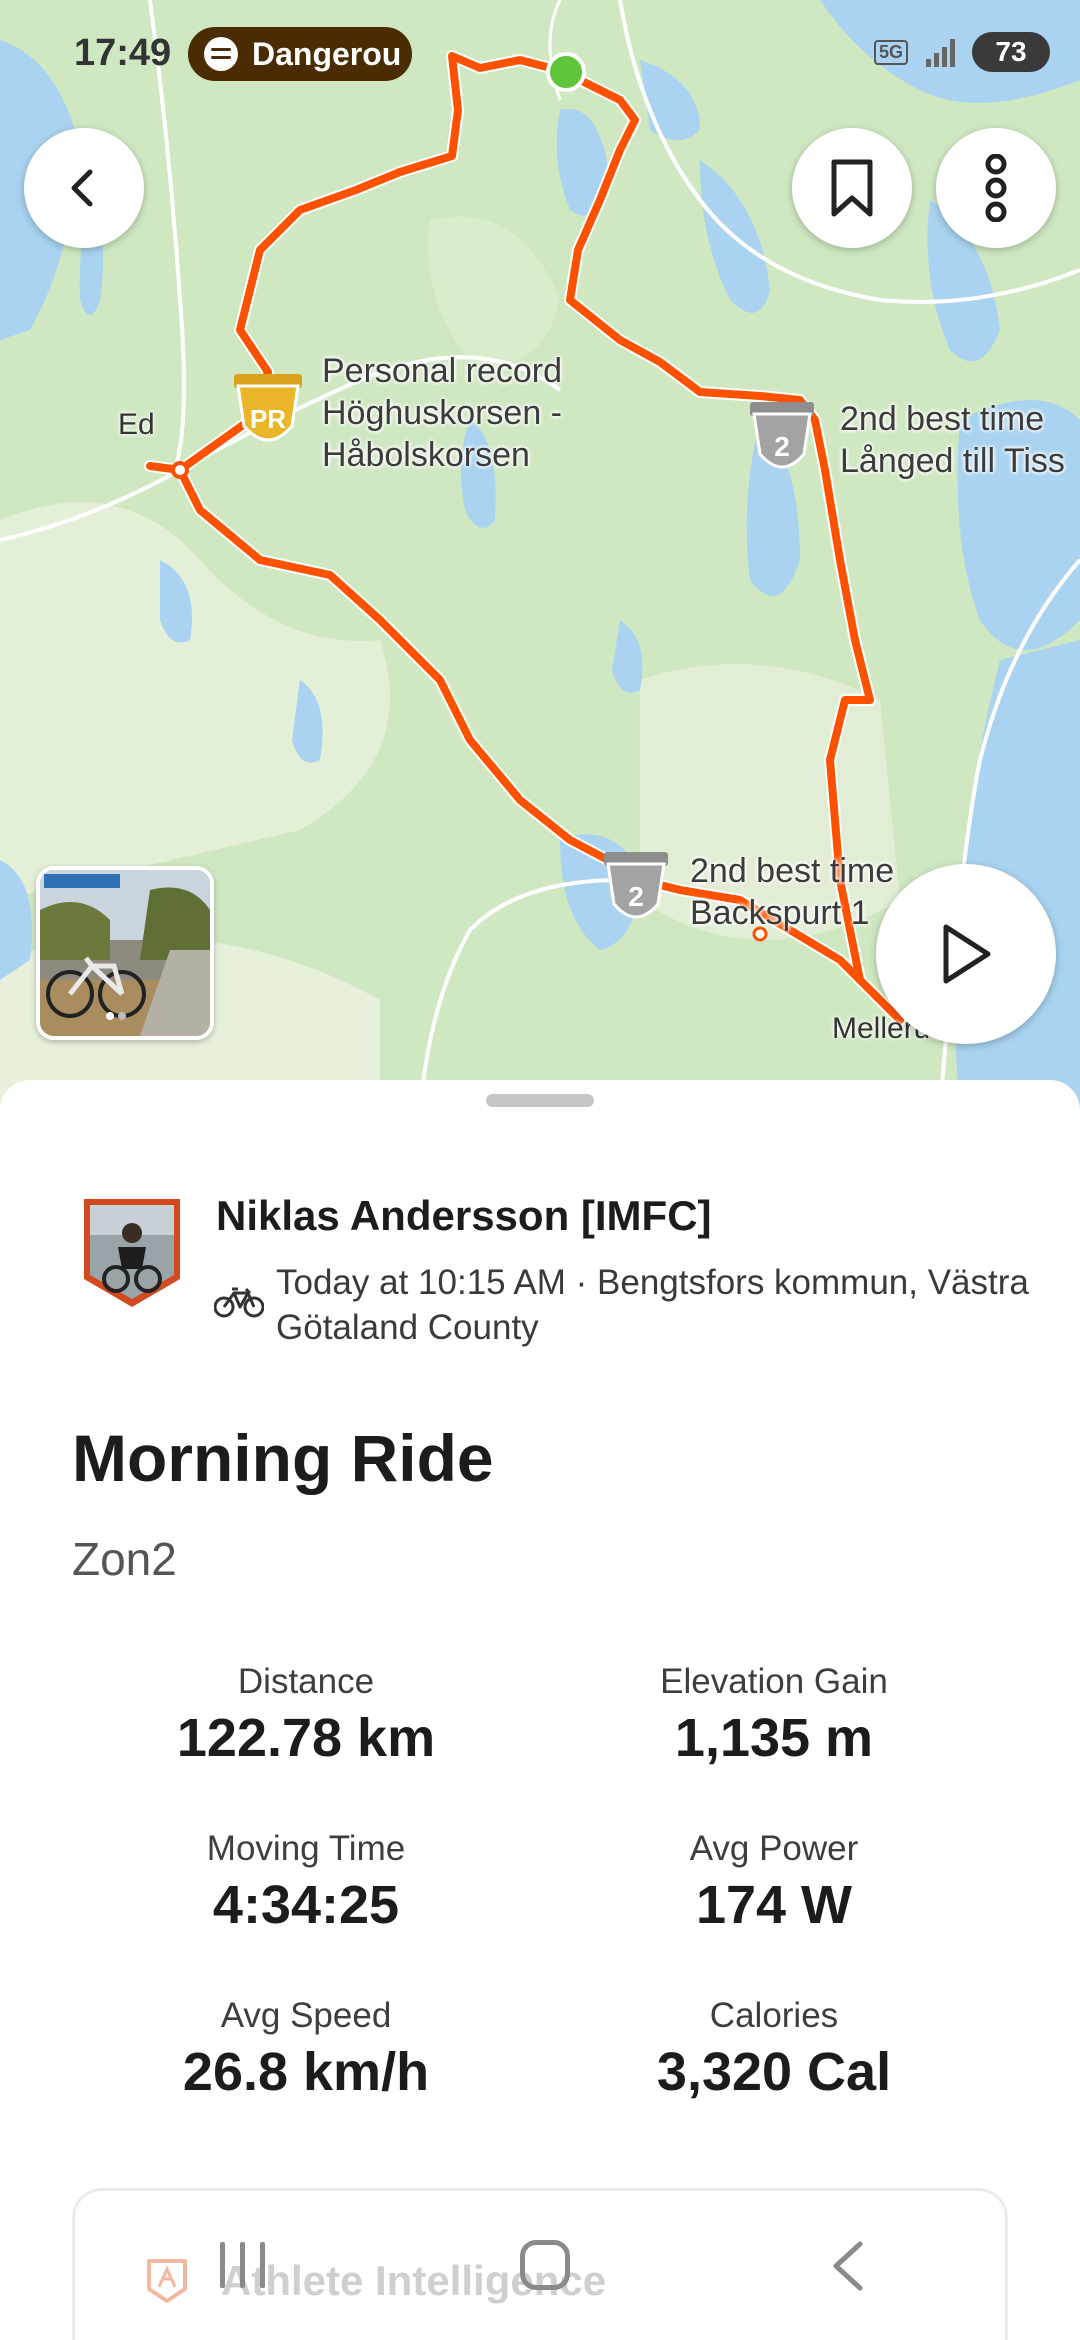  What do you see at coordinates (774, 1738) in the screenshot?
I see `stat-value: 1,135 m` at bounding box center [774, 1738].